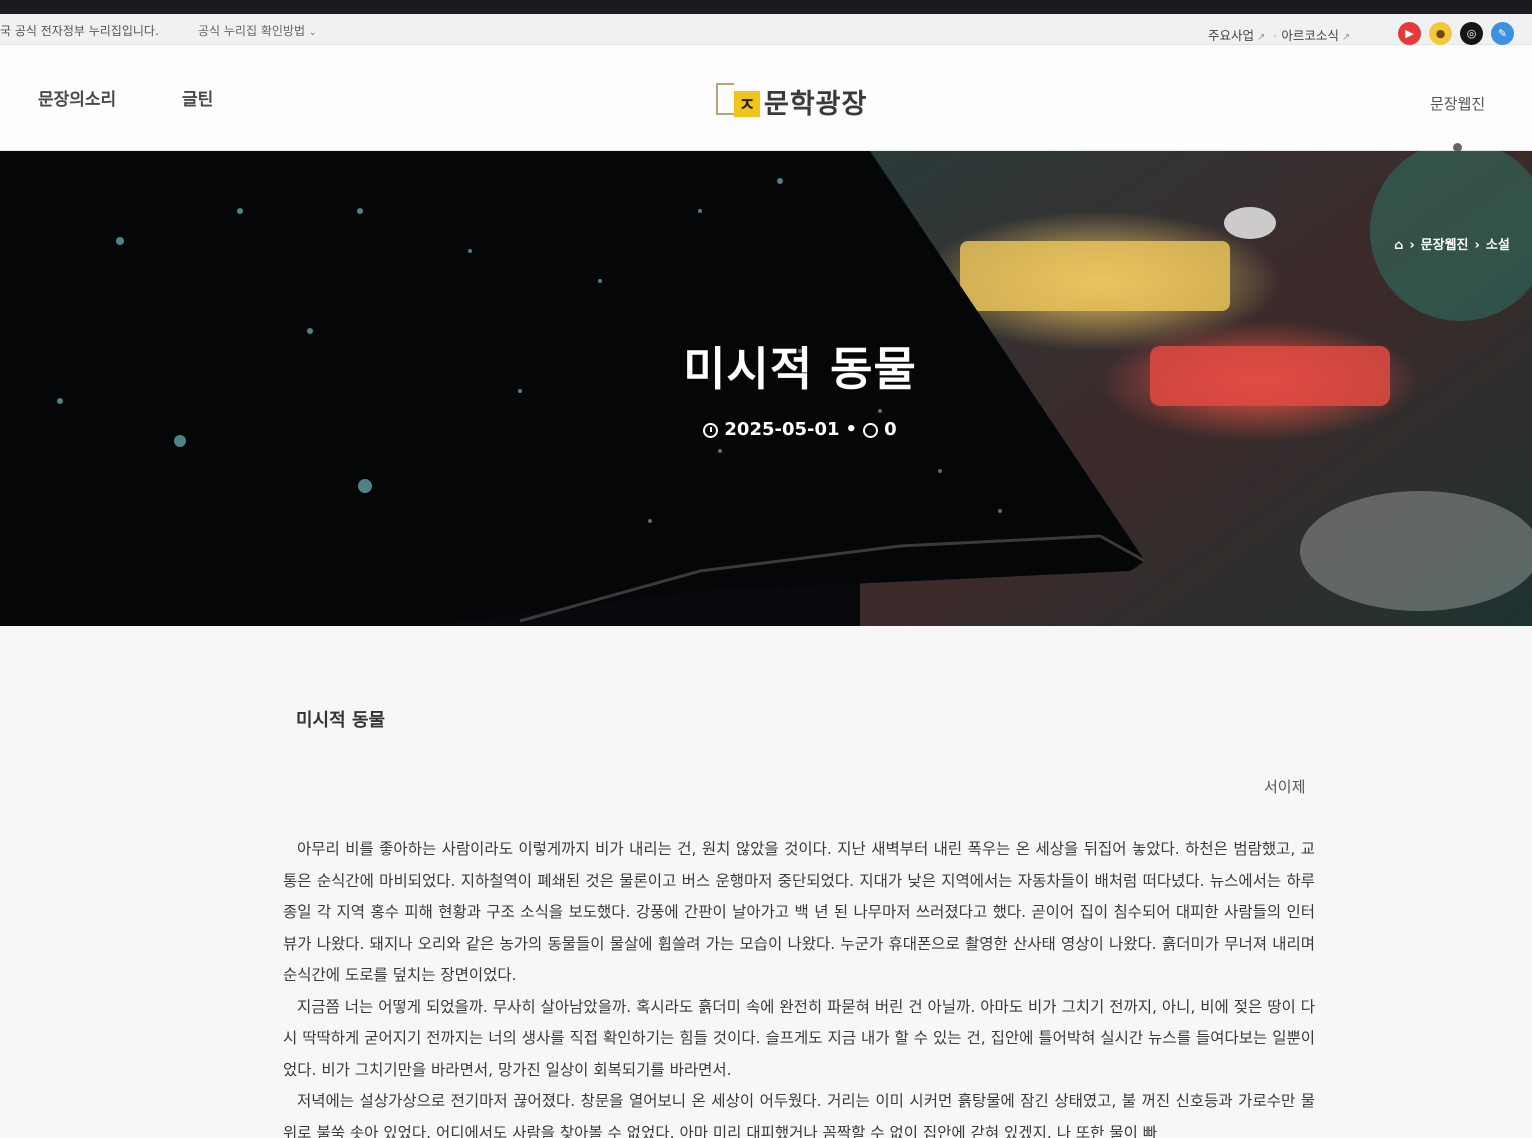 This screenshot has width=1532, height=1138. Describe the element at coordinates (800, 369) in the screenshot. I see `hero-title: 미시적 동물` at that location.